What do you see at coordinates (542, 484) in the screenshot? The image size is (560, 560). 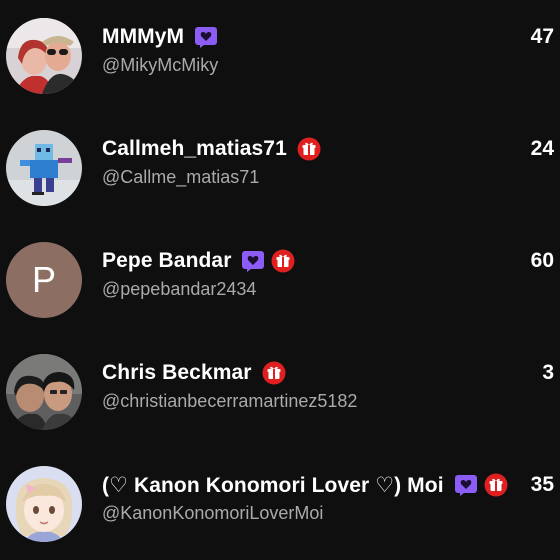 I see `user-count: 35` at bounding box center [542, 484].